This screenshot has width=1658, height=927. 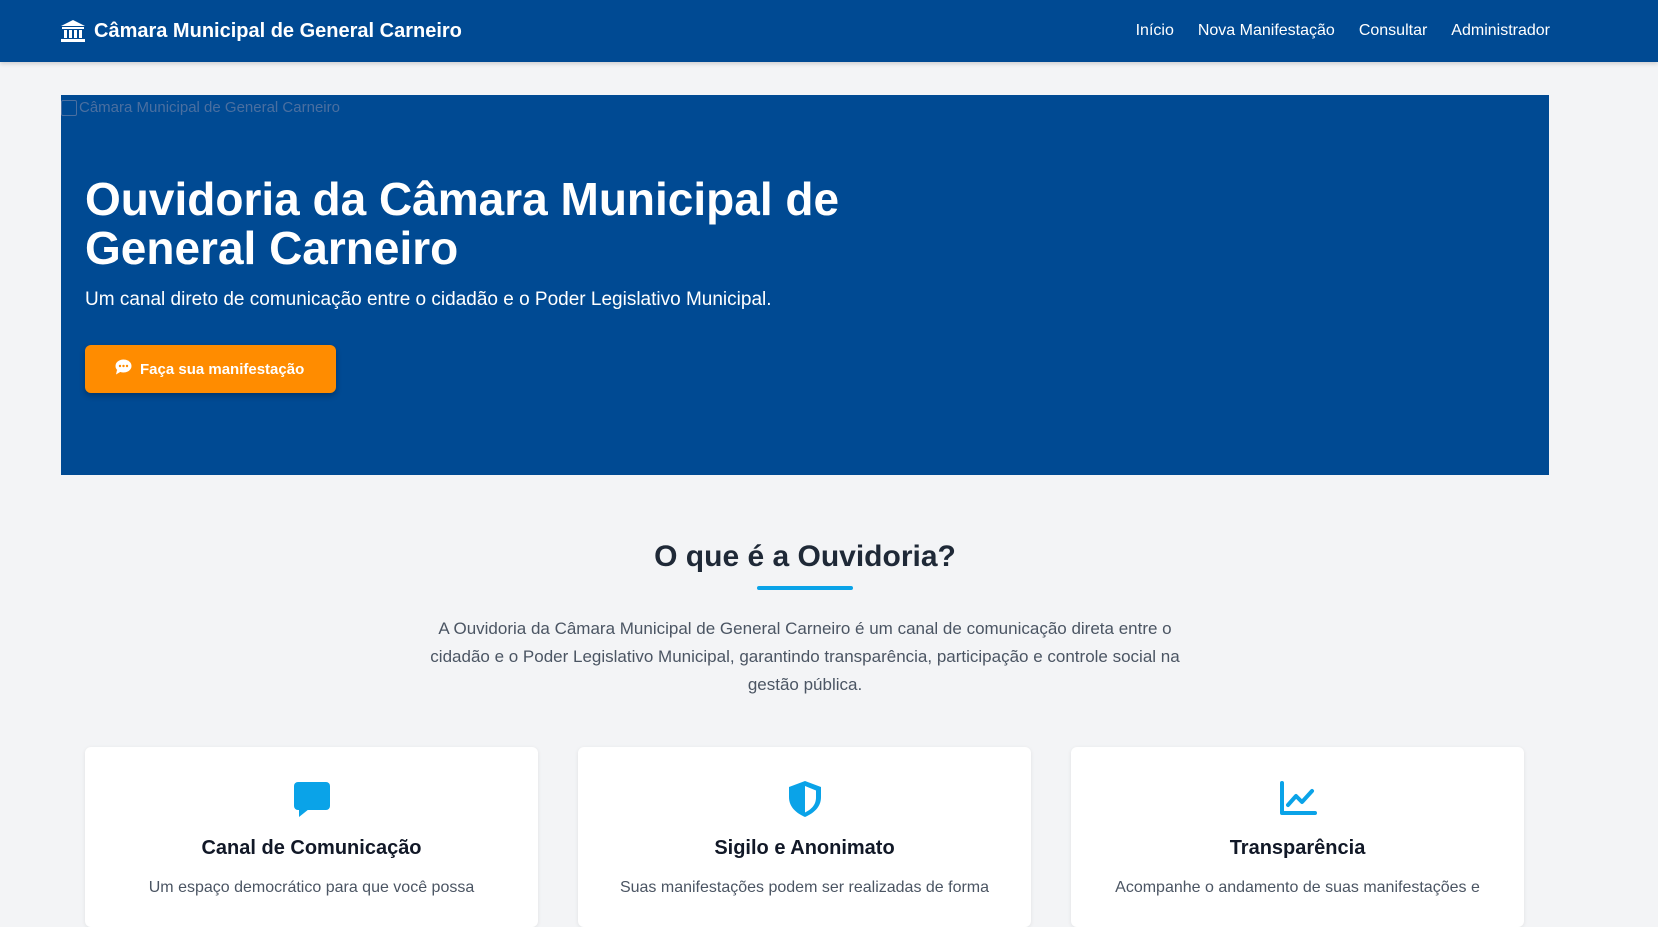 I want to click on card-title: Canal de Comunicação, so click(x=311, y=848).